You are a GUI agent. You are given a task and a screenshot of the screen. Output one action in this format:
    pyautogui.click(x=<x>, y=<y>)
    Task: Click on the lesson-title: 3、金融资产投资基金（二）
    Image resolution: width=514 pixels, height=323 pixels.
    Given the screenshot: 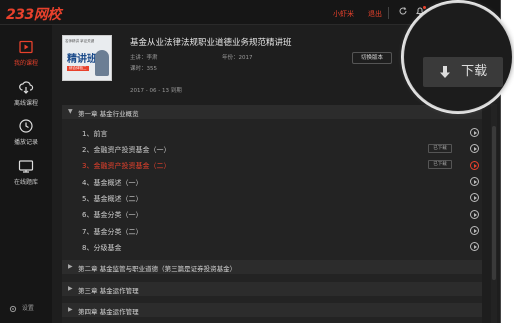 What is the action you would take?
    pyautogui.click(x=126, y=166)
    